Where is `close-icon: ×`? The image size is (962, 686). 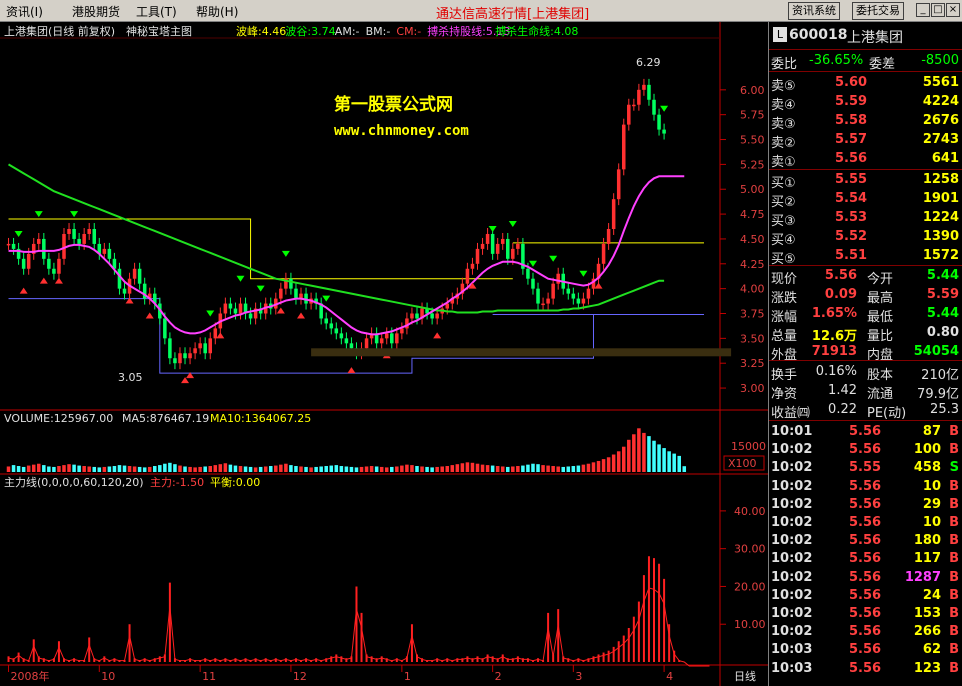
close-icon: × is located at coordinates (953, 10).